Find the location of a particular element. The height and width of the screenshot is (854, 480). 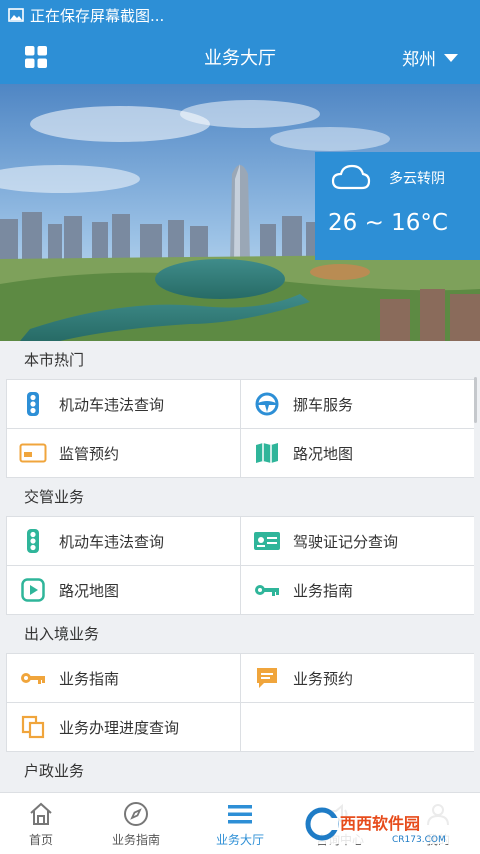

watermark-logo: 西西软件园 CR173.COM is located at coordinates (384, 824).